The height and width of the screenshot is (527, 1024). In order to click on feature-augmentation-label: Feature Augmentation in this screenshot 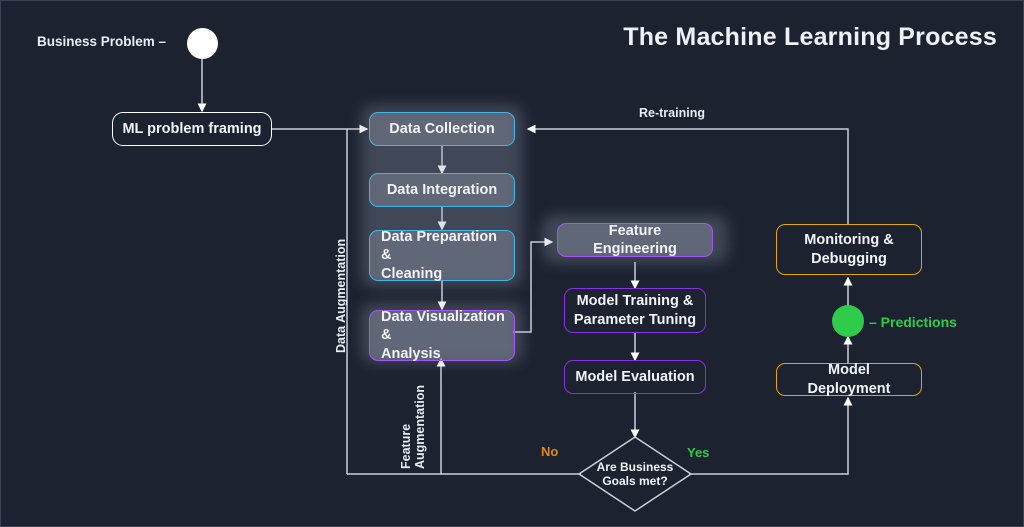, I will do `click(413, 426)`.